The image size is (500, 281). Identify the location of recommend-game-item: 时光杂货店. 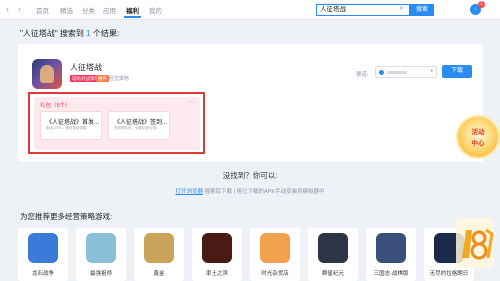
(275, 254).